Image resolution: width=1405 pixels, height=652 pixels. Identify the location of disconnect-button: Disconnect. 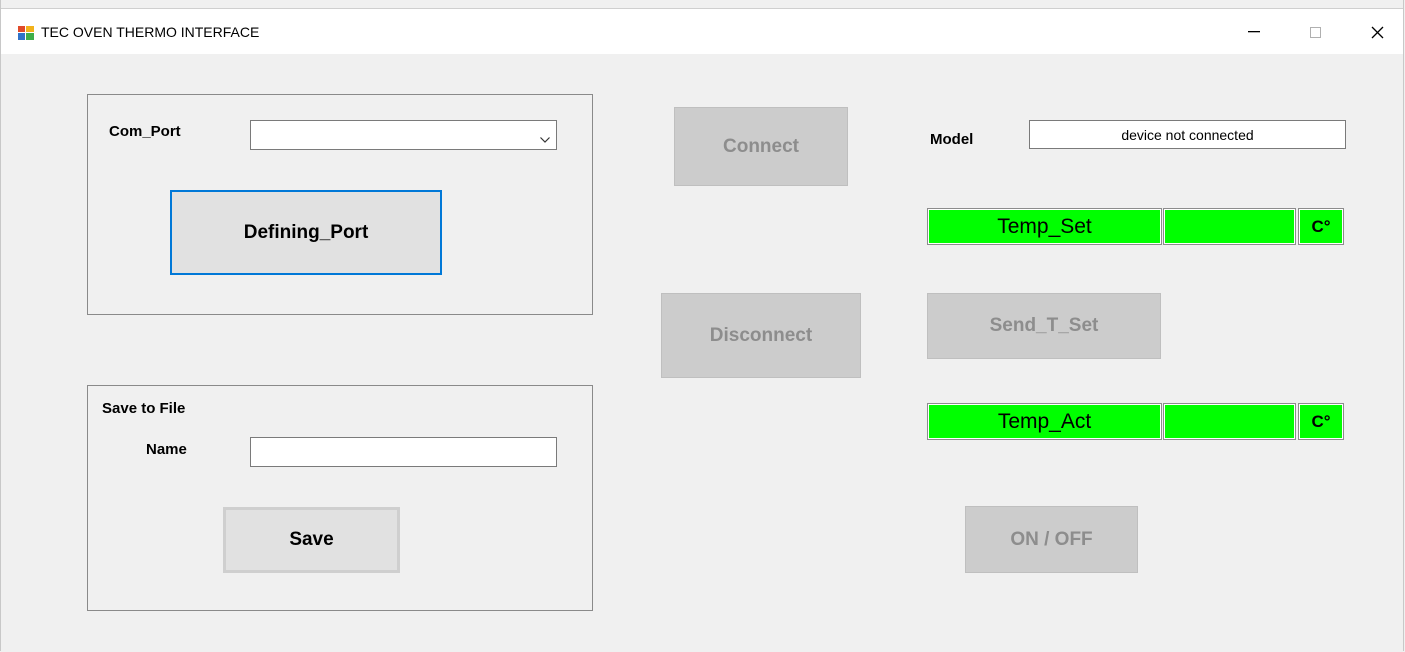
(761, 335).